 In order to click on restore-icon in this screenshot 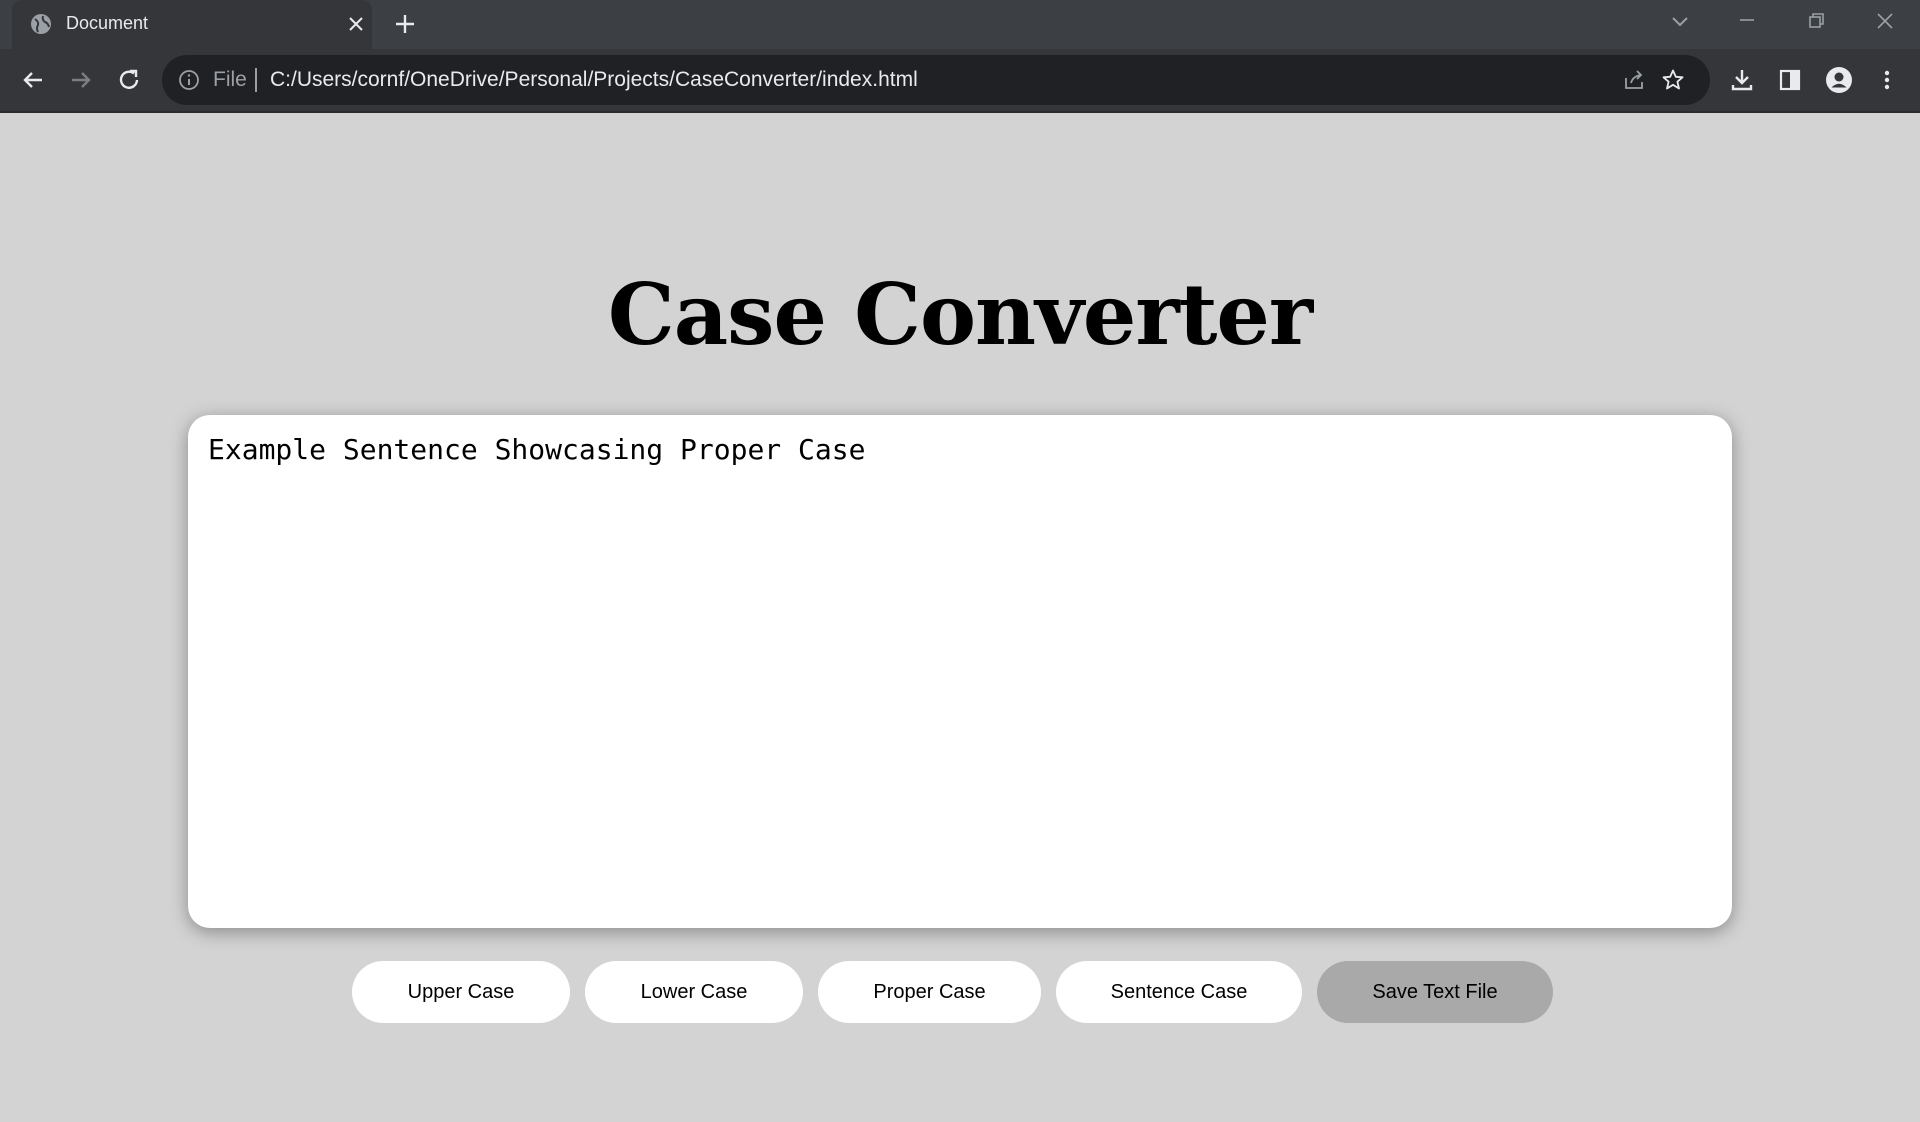, I will do `click(1816, 22)`.